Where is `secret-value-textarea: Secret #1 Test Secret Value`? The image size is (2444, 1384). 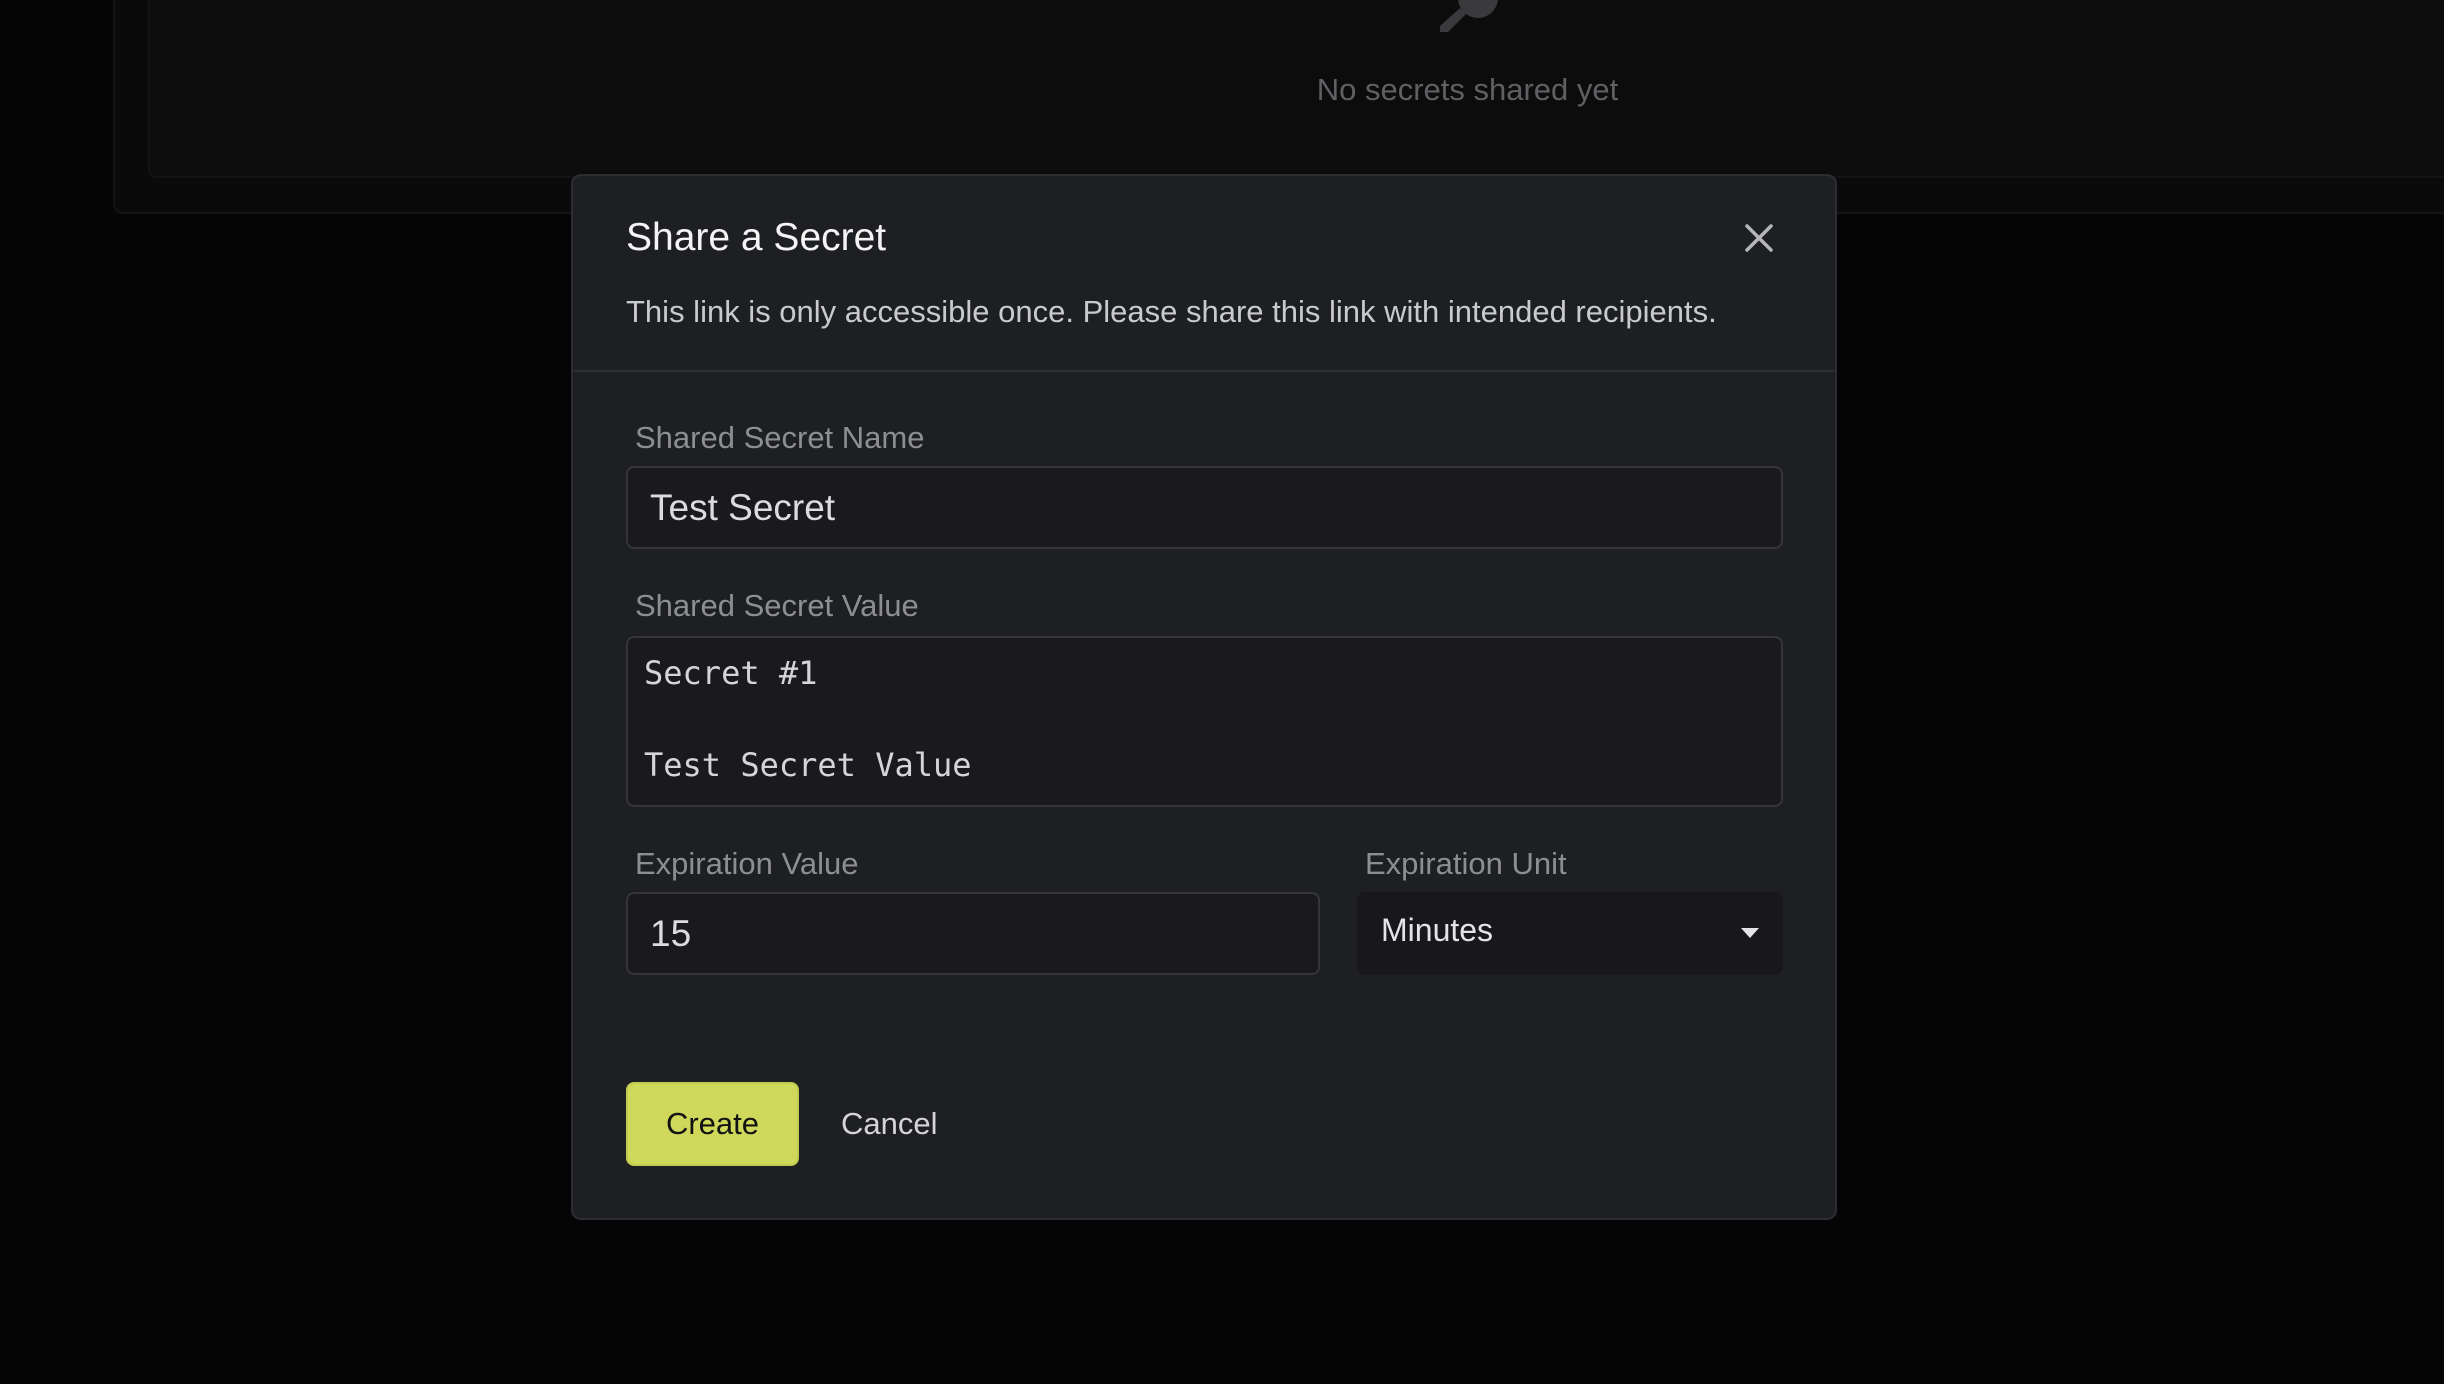 secret-value-textarea: Secret #1 Test Secret Value is located at coordinates (1204, 721).